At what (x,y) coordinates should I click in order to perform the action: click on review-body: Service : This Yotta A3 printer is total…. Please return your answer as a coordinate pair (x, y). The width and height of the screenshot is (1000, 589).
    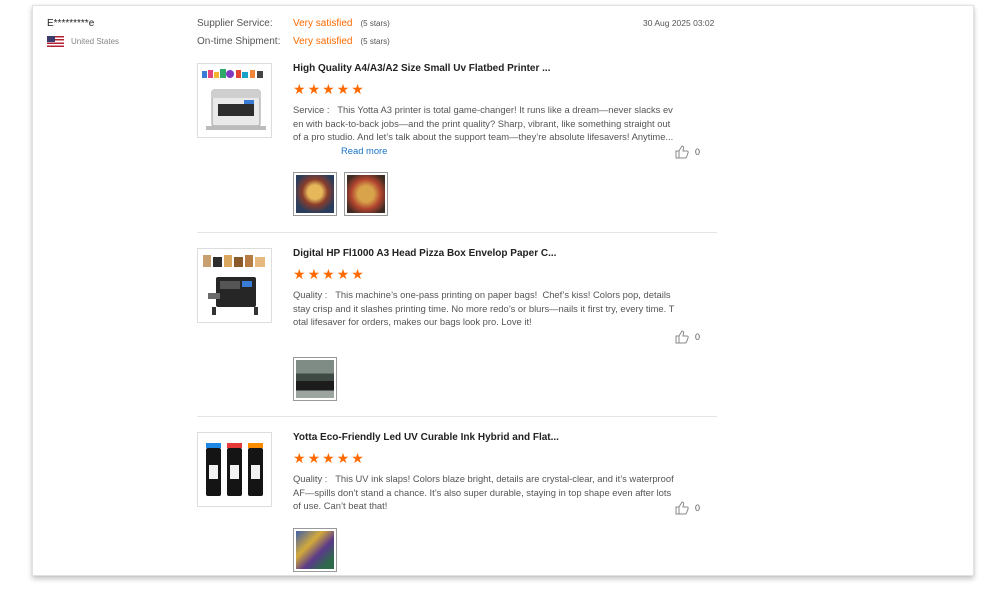
    Looking at the image, I should click on (483, 123).